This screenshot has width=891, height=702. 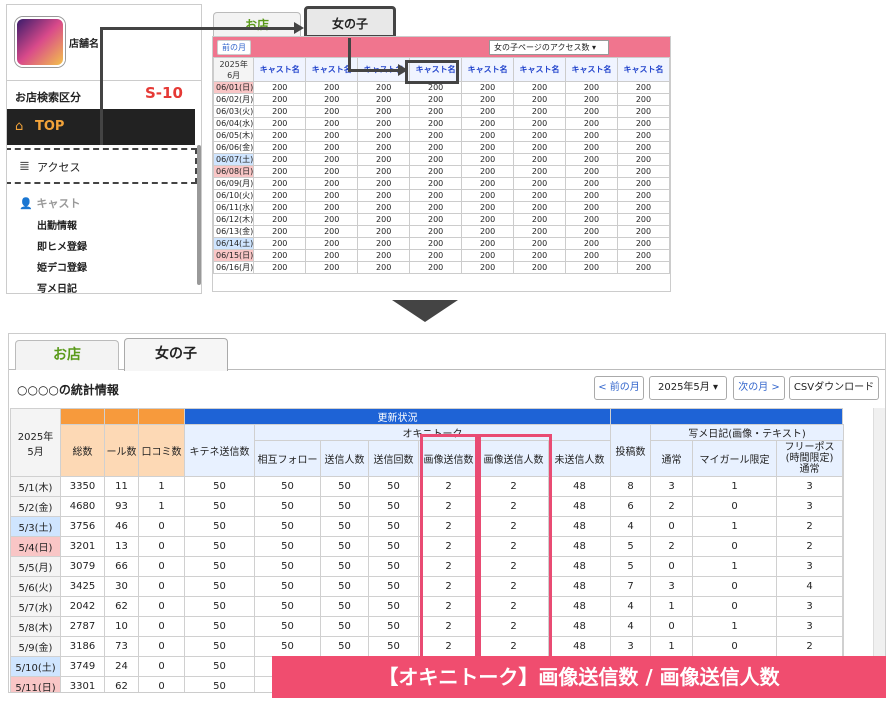 What do you see at coordinates (688, 388) in the screenshot?
I see `month-select: 2025年5月 ▾` at bounding box center [688, 388].